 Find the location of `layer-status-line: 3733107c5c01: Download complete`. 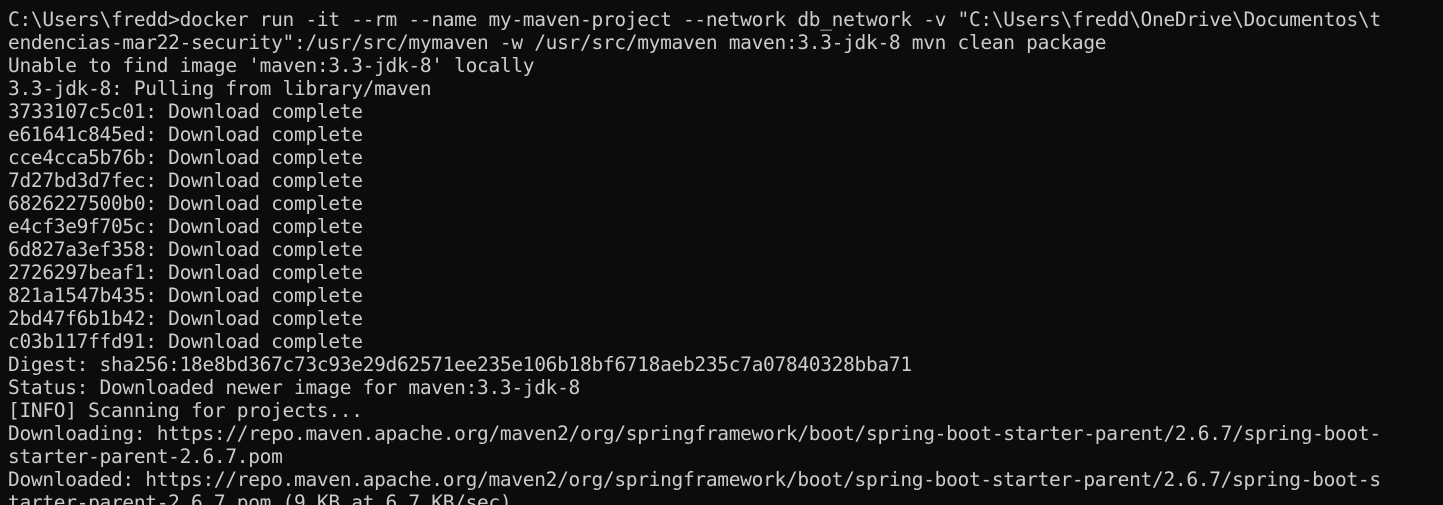

layer-status-line: 3733107c5c01: Download complete is located at coordinates (185, 111).